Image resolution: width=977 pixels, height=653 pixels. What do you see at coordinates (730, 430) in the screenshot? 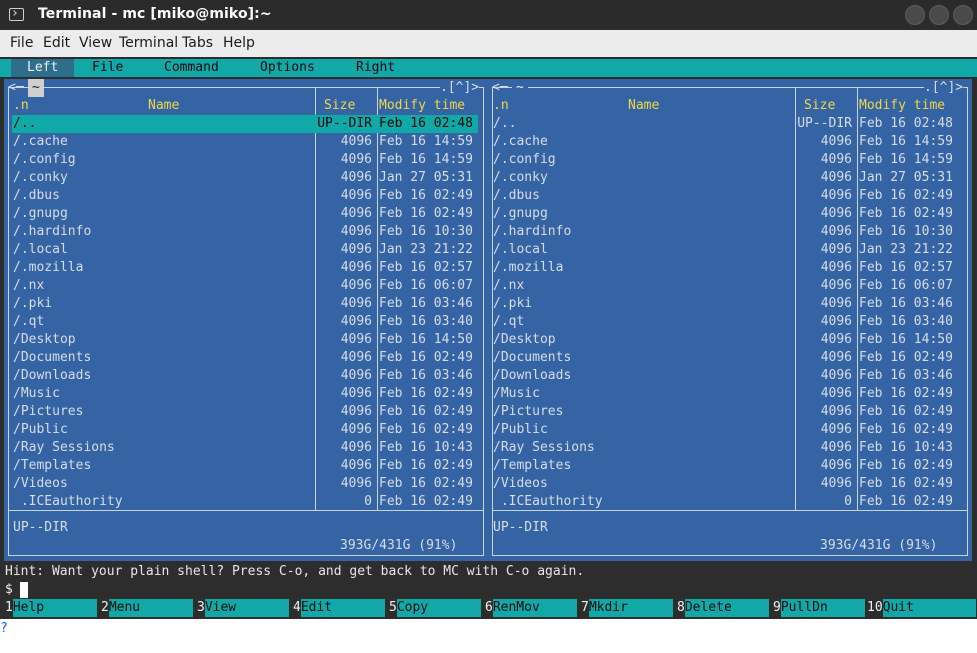
I see `right-file-row: /Public 4096 Feb 16 02:49` at bounding box center [730, 430].